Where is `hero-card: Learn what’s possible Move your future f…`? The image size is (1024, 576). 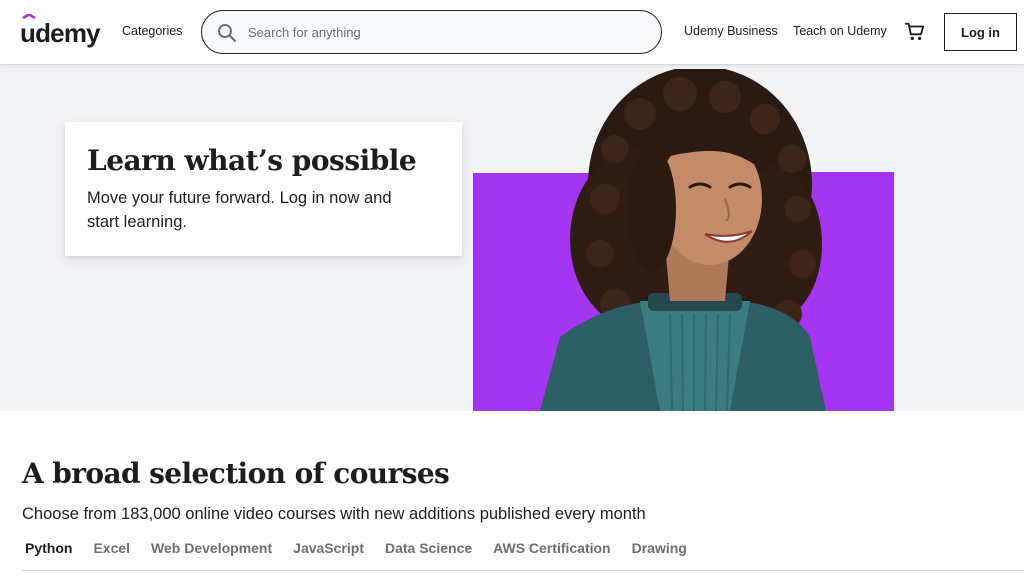
hero-card: Learn what’s possible Move your future f… is located at coordinates (263, 189).